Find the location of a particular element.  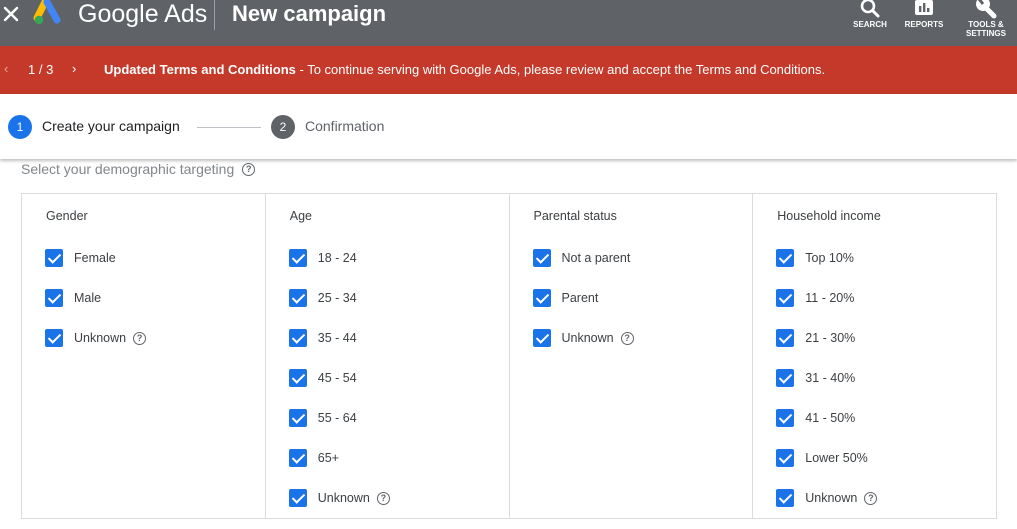

checkbox-option: Top 10% is located at coordinates (815, 258).